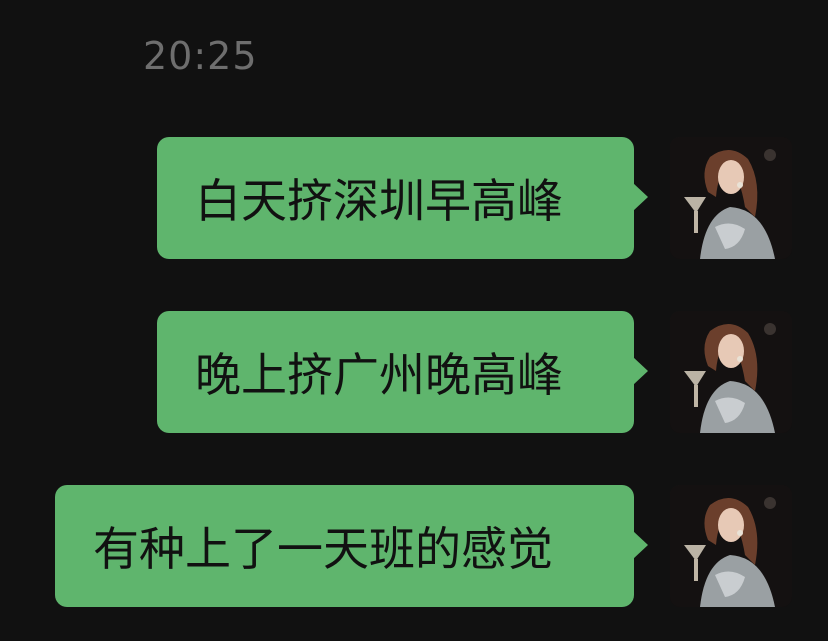 Image resolution: width=828 pixels, height=641 pixels. I want to click on message-bubble: 有种上了一天班的感觉, so click(351, 546).